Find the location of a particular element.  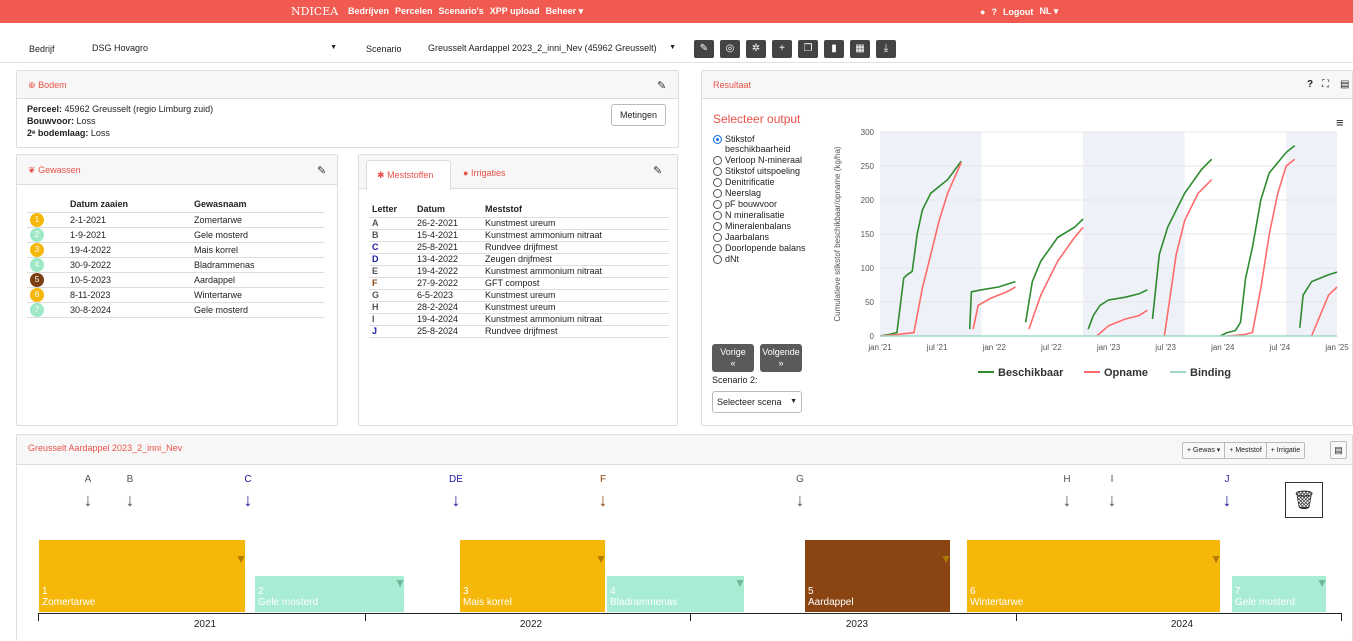

add-meststof-button: + Meststof is located at coordinates (1246, 450).